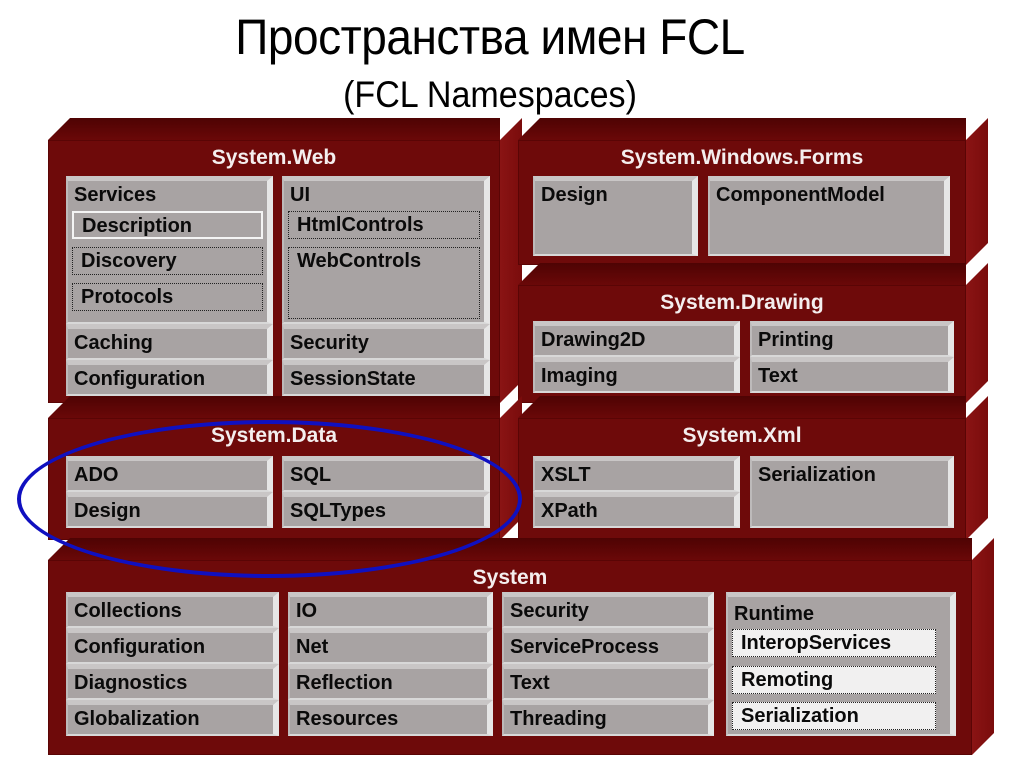 The image size is (1024, 767). What do you see at coordinates (834, 643) in the screenshot?
I see `sub-interopservices: InteropServices` at bounding box center [834, 643].